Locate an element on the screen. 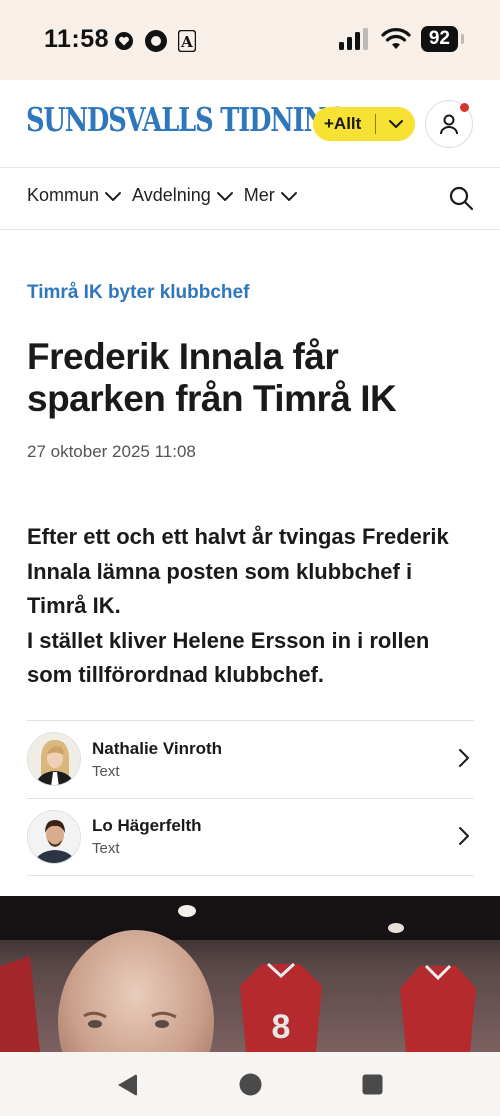 The width and height of the screenshot is (500, 1116). article-kicker: Timrå IK byter klubbchef is located at coordinates (138, 293).